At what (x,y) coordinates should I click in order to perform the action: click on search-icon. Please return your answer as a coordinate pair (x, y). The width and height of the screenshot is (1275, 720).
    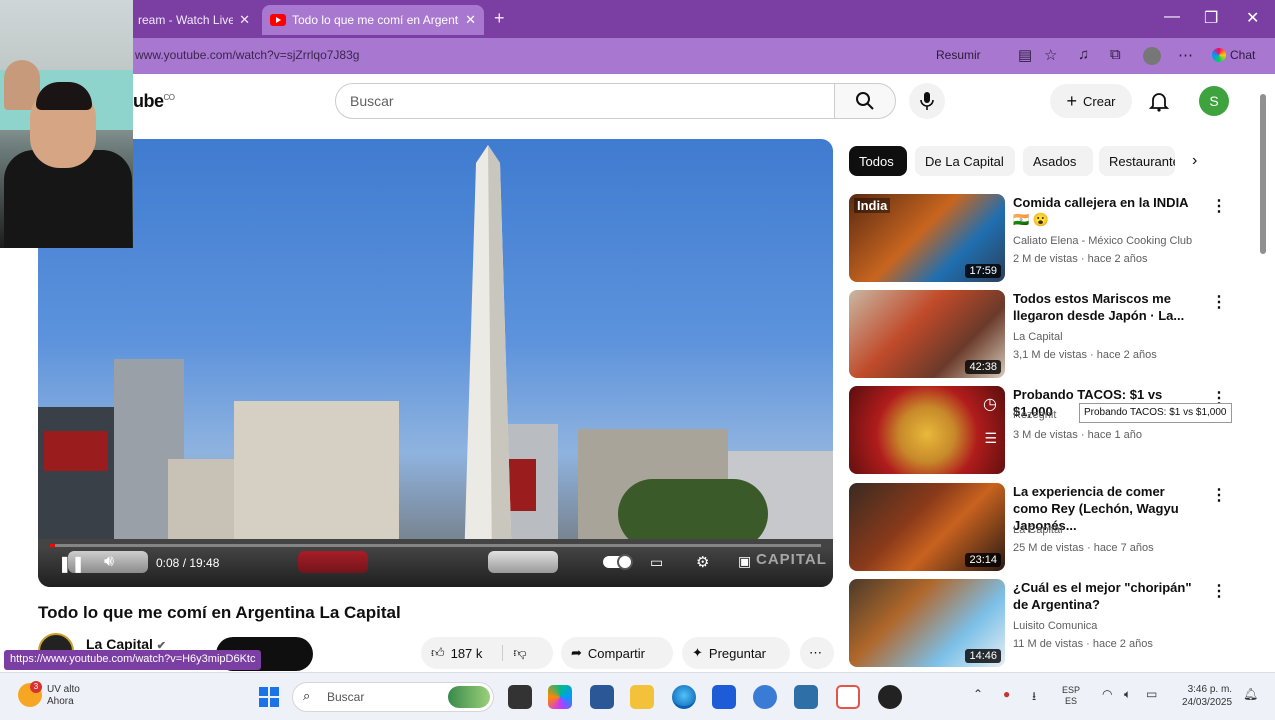
    Looking at the image, I should click on (865, 101).